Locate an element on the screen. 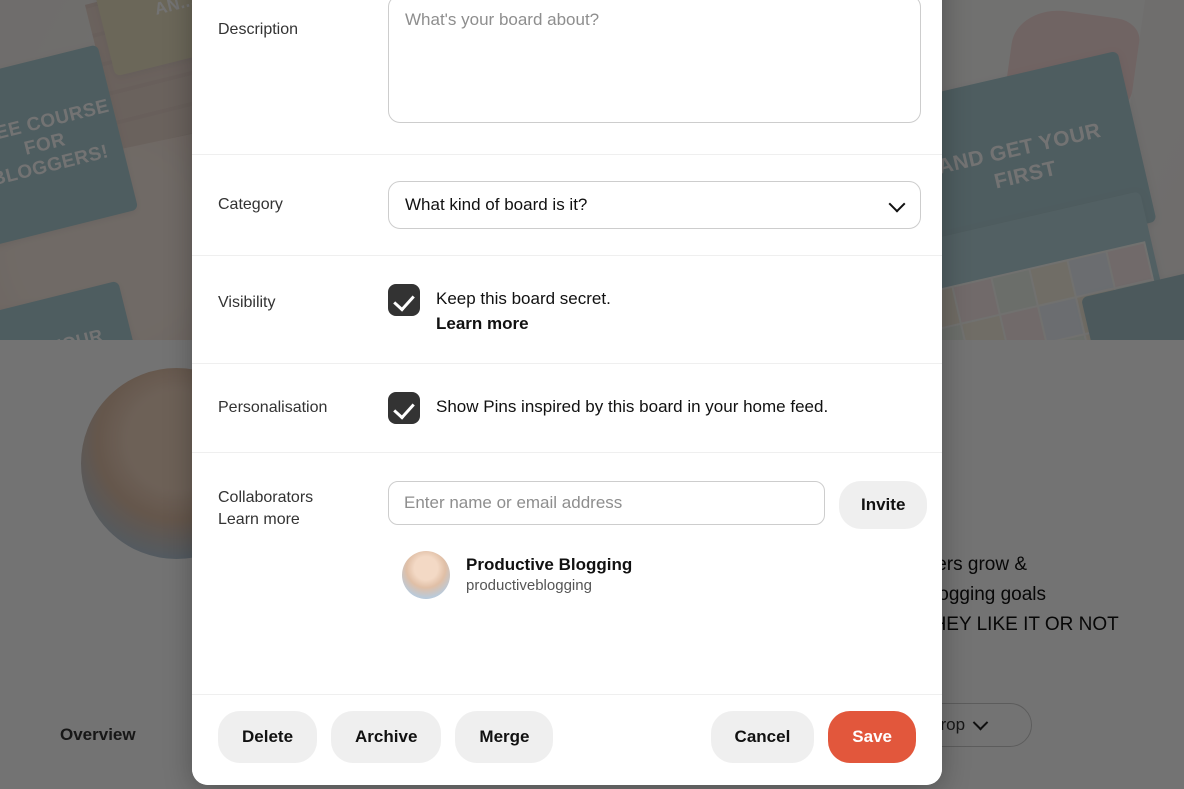  visibility-text: Keep this board secret. Learn more is located at coordinates (523, 309).